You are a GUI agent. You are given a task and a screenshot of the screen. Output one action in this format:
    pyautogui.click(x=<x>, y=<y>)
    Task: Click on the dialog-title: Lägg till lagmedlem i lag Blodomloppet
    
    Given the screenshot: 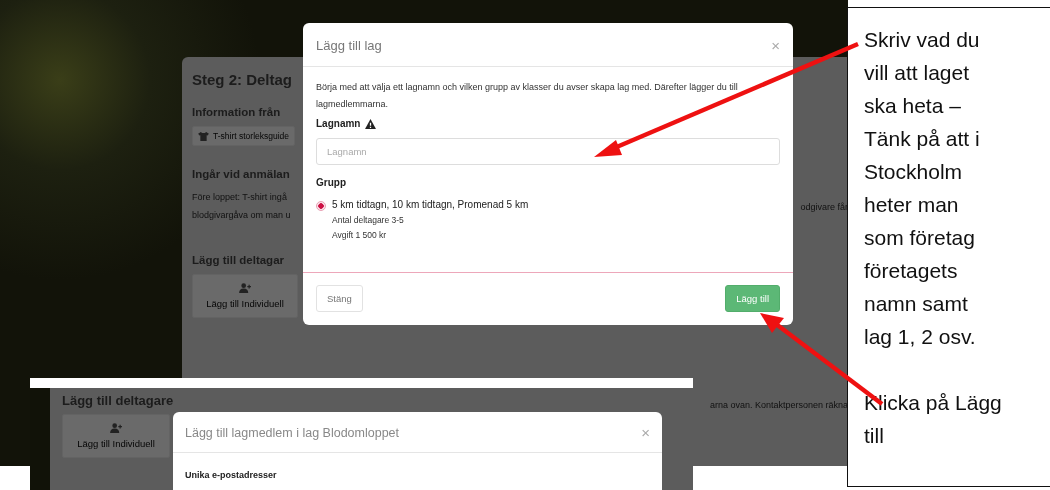 What is the action you would take?
    pyautogui.click(x=292, y=432)
    